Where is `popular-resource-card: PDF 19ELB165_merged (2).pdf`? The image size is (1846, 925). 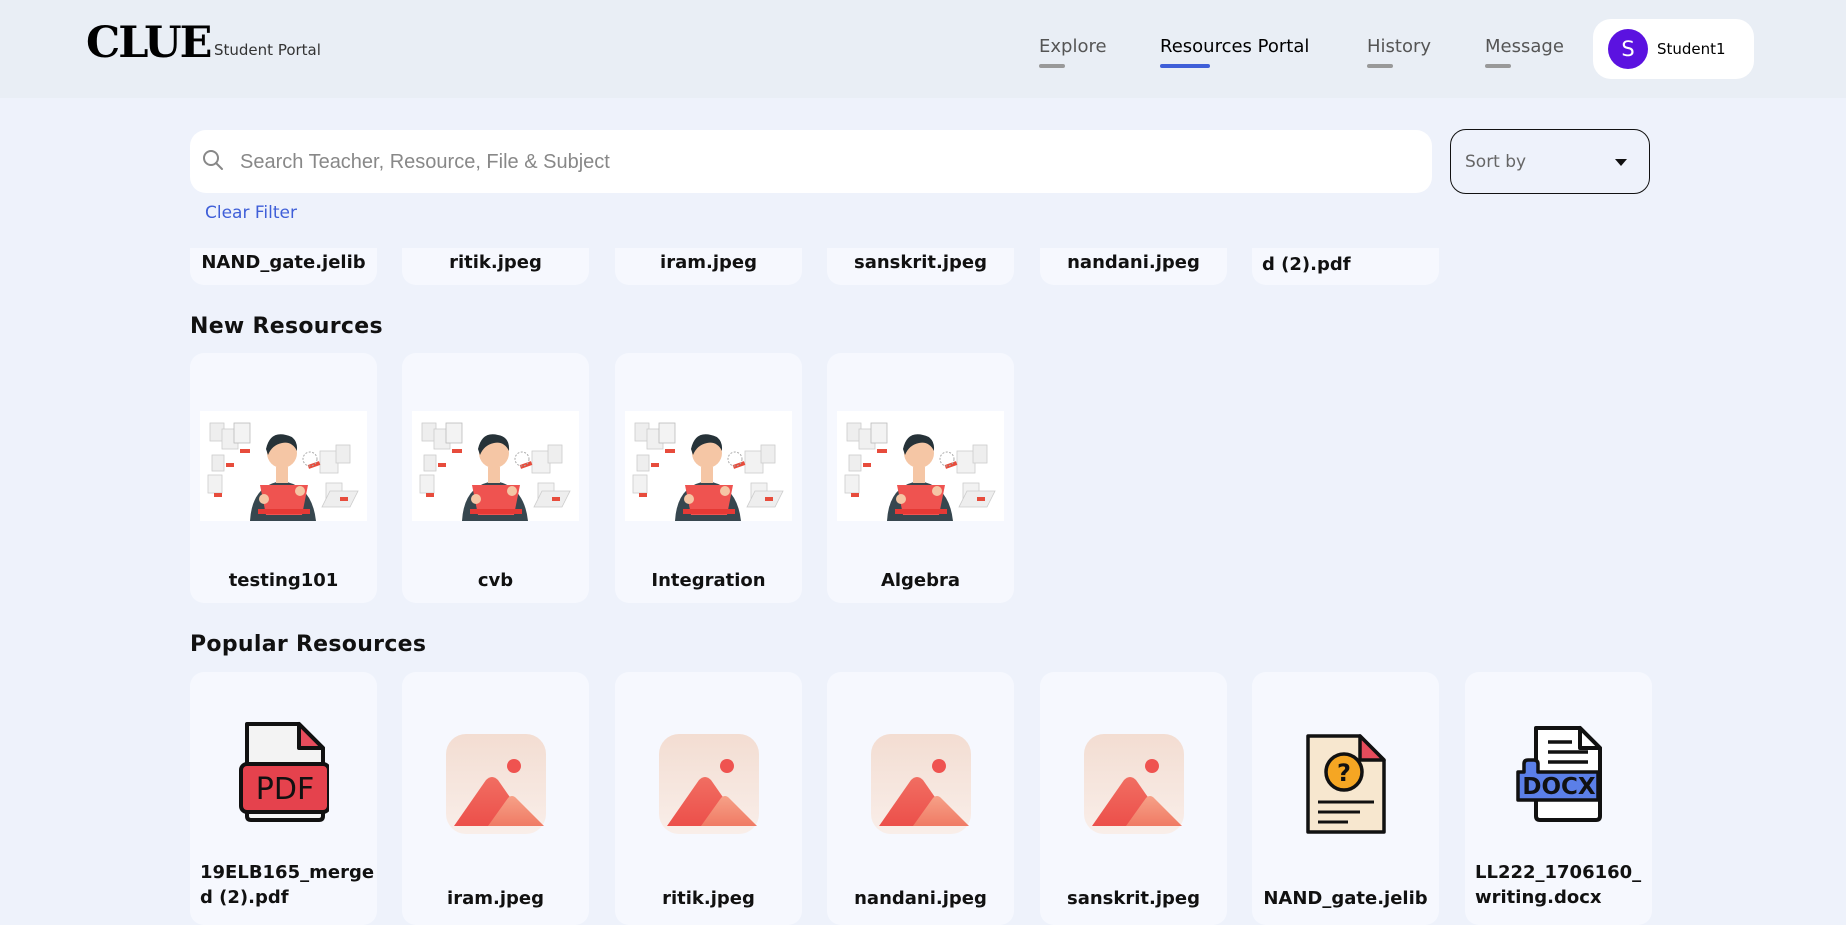
popular-resource-card: PDF 19ELB165_merged (2).pdf is located at coordinates (283, 798).